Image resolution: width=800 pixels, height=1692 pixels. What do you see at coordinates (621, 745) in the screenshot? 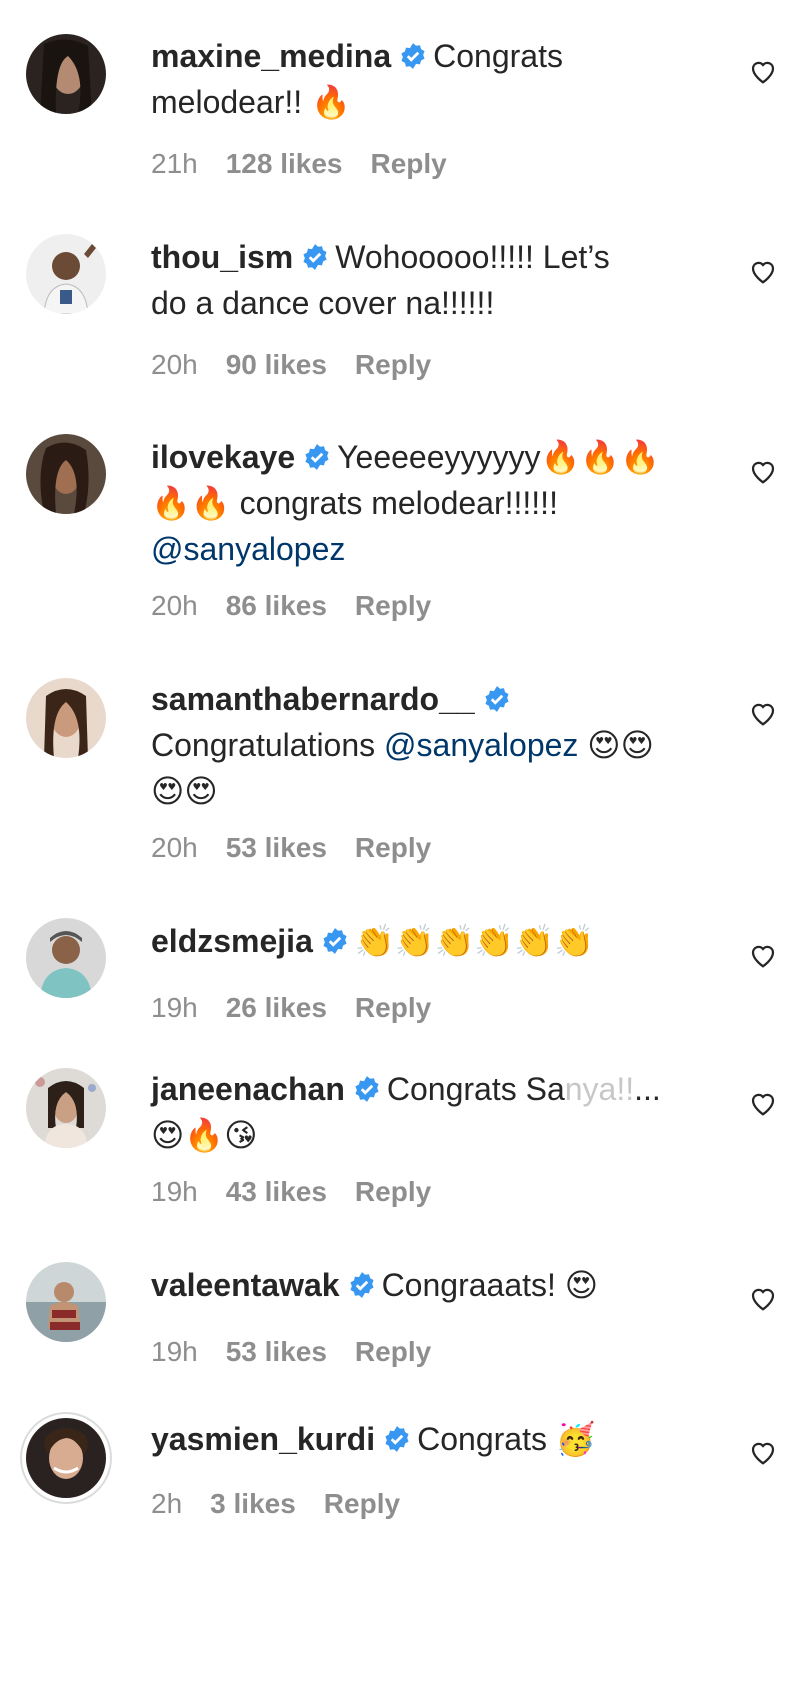
I see `comment-emoji: 😍😍` at bounding box center [621, 745].